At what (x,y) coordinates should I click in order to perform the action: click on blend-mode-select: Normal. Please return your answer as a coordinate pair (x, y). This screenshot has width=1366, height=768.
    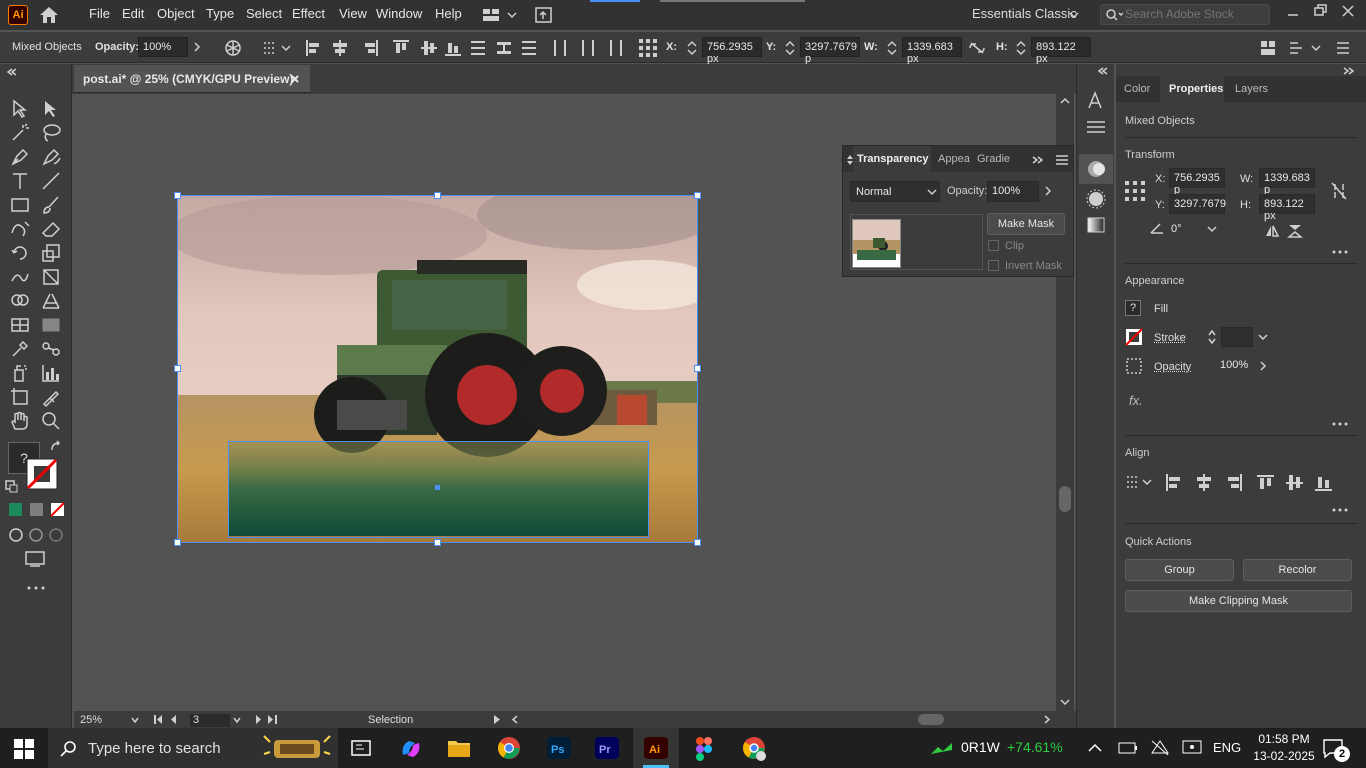
    Looking at the image, I should click on (895, 191).